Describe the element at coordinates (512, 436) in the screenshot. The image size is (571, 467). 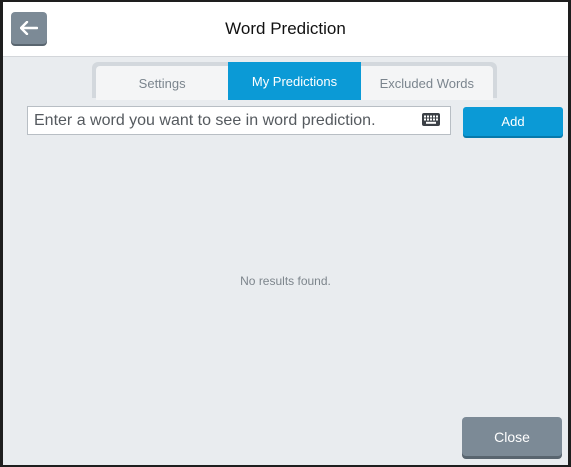
I see `close-button: Close` at that location.